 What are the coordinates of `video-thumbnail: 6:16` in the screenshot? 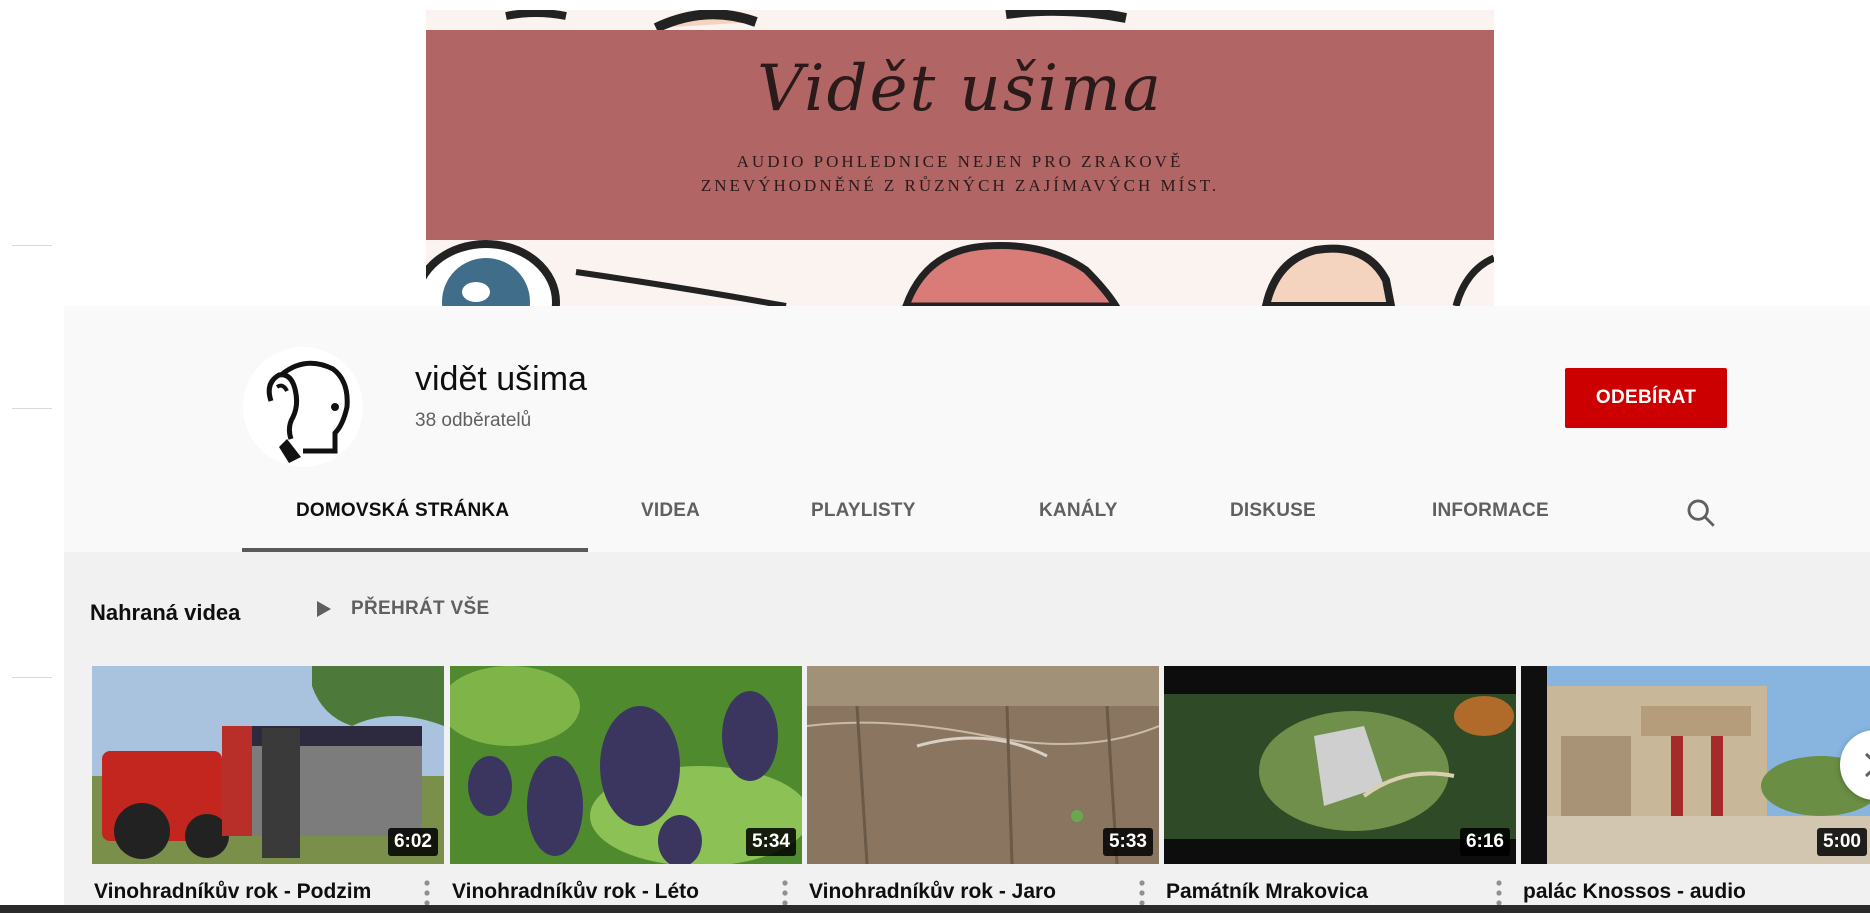 It's located at (1340, 765).